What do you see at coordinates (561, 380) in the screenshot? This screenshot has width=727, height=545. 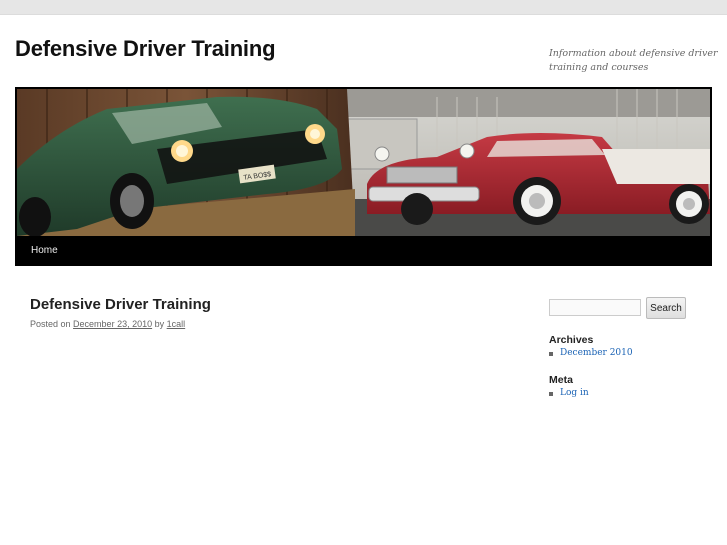 I see `meta-widget-title: Meta` at bounding box center [561, 380].